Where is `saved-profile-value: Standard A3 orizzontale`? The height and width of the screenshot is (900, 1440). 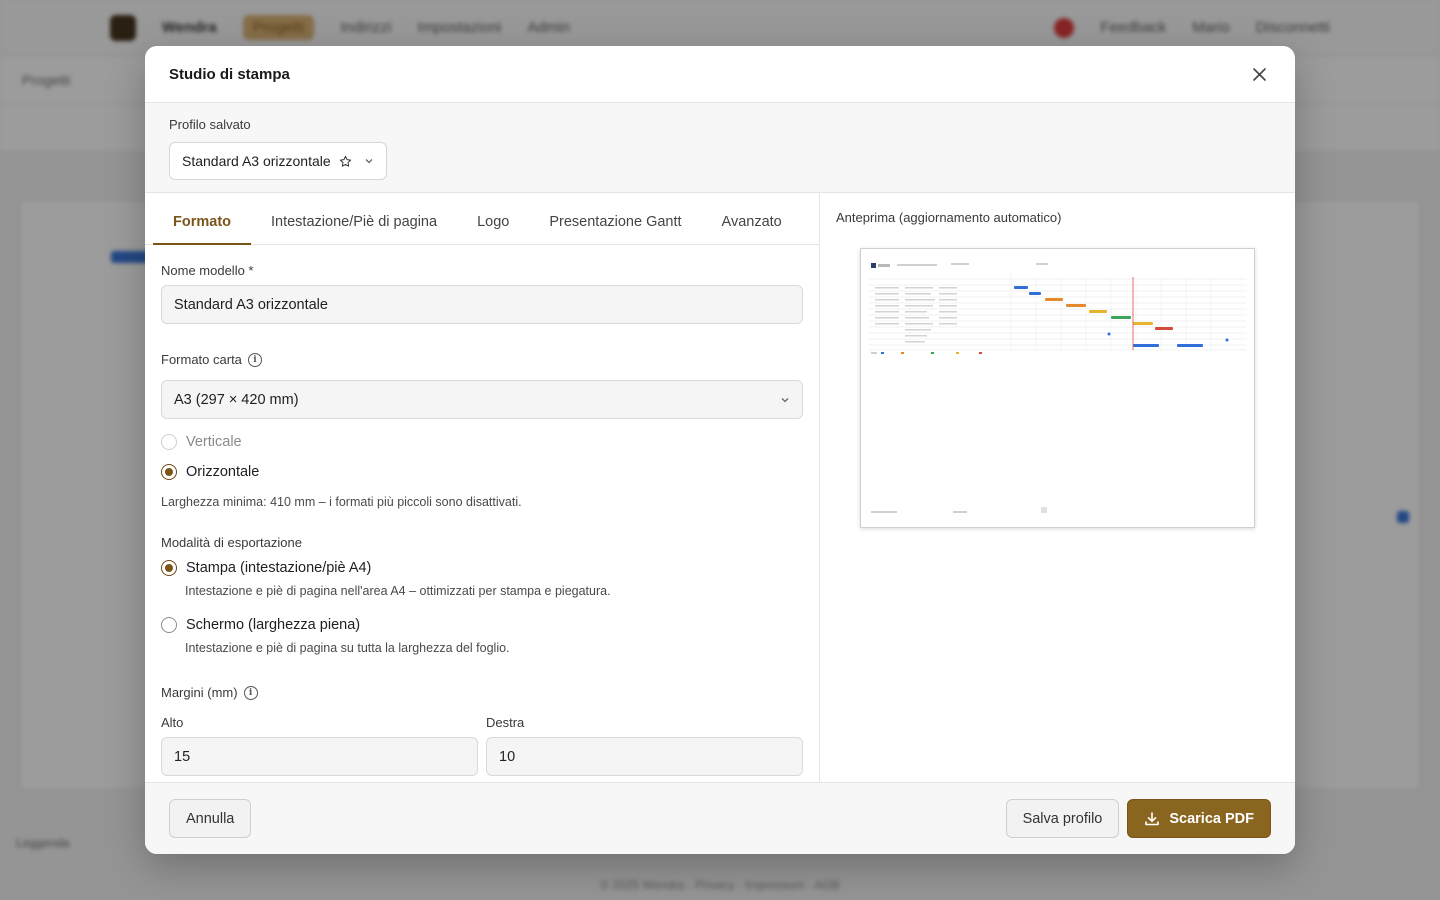
saved-profile-value: Standard A3 orizzontale is located at coordinates (256, 161).